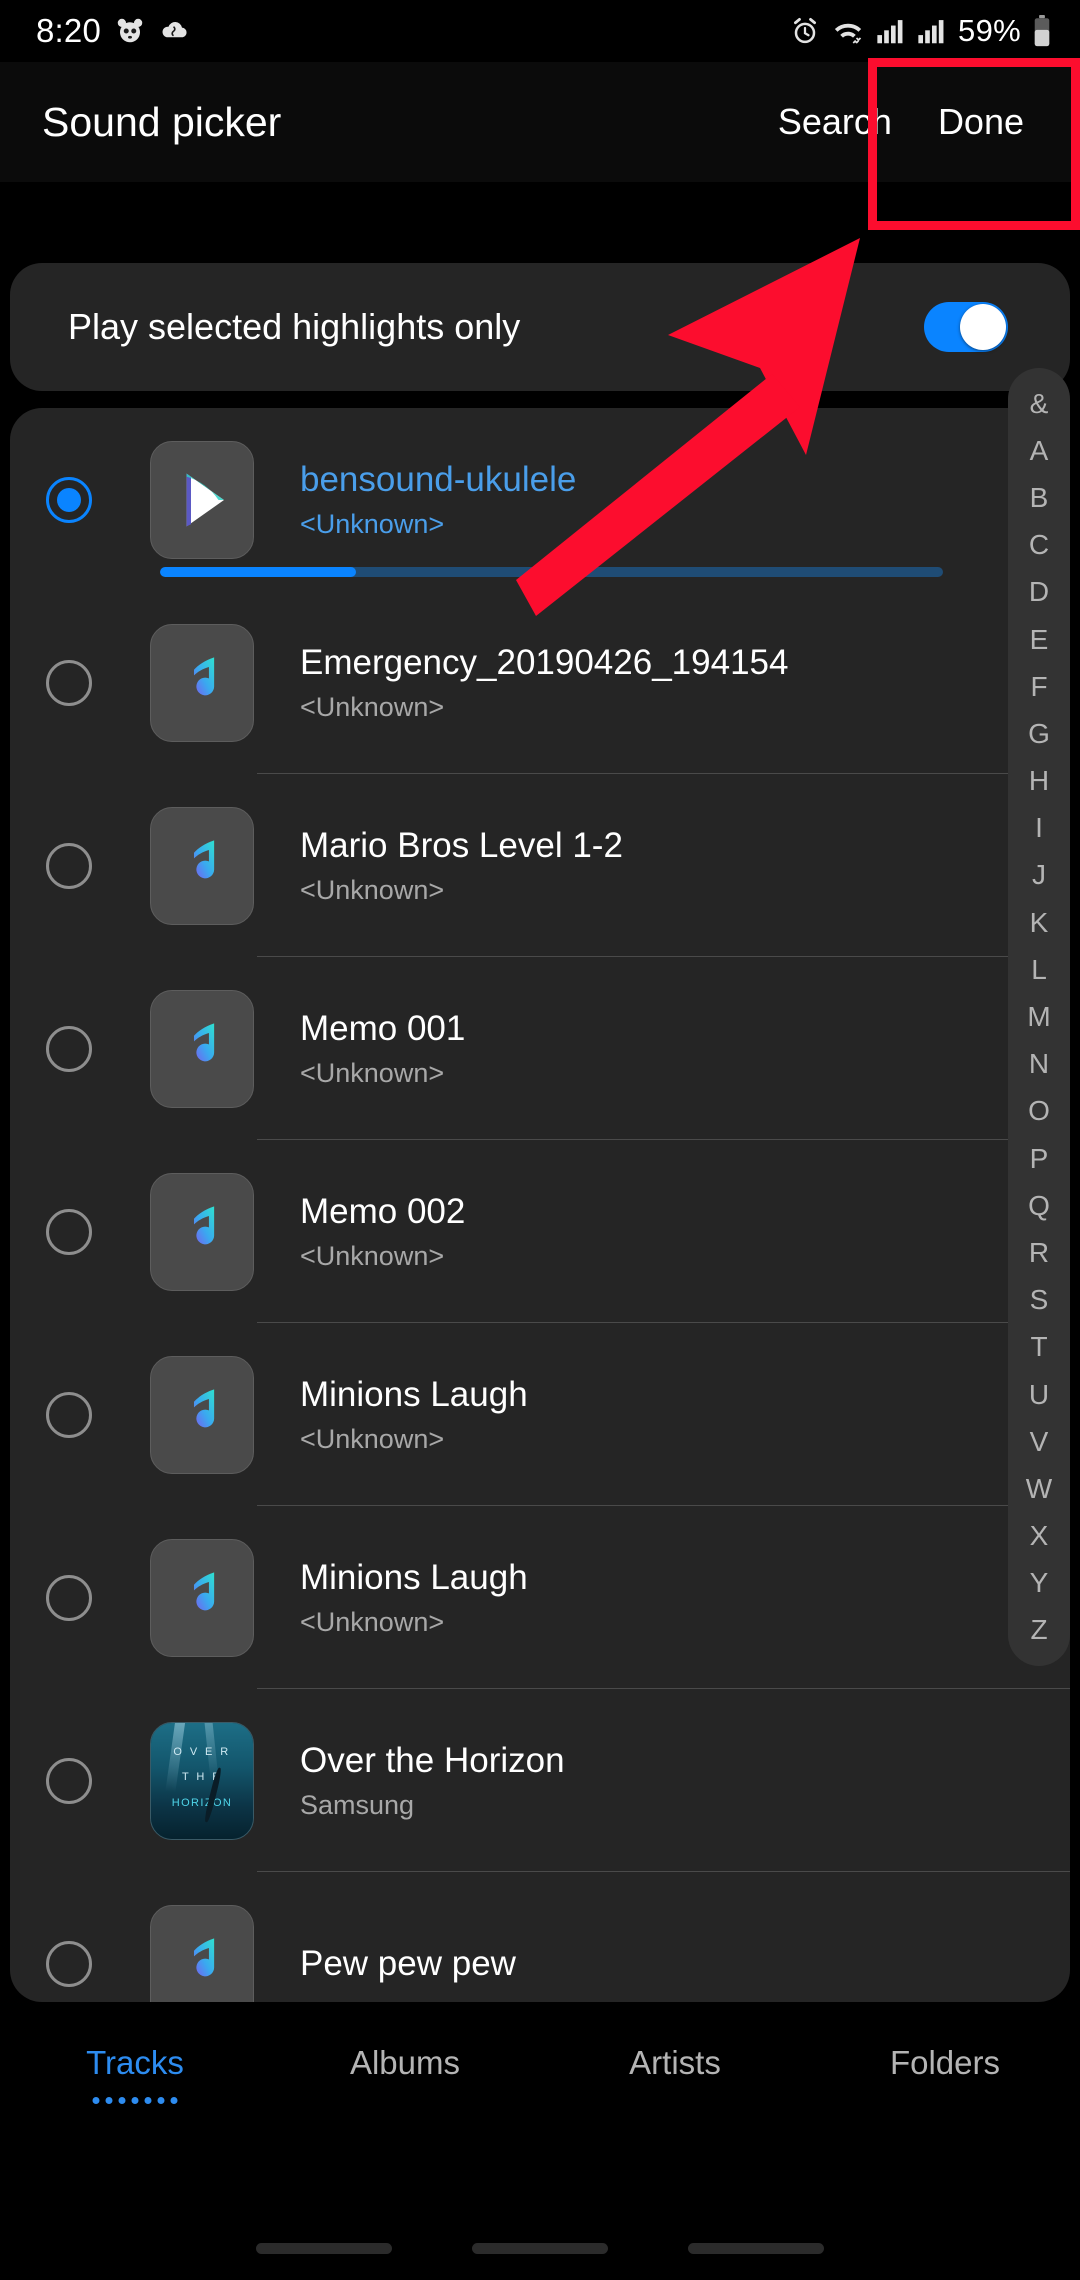  I want to click on alpha-index-g: G, so click(1039, 733).